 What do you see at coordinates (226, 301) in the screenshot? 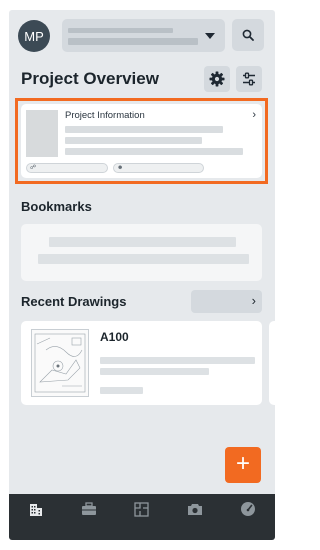
I see `see-all-drawings-button: ›` at bounding box center [226, 301].